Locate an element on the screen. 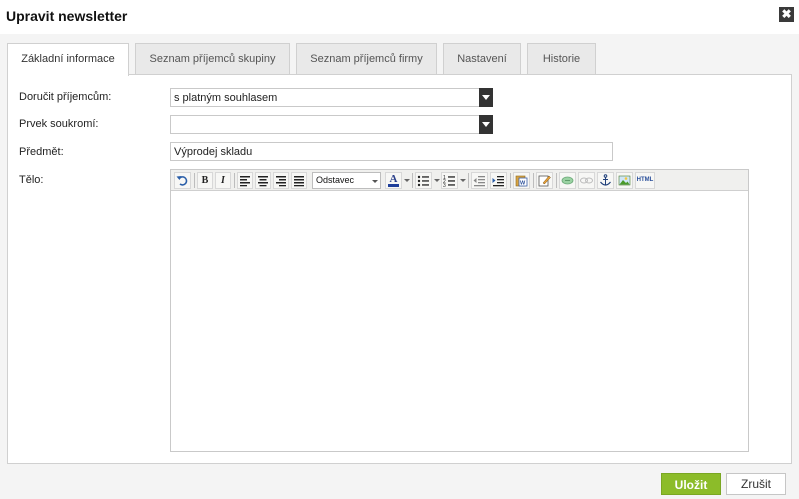  bullet-list-icon is located at coordinates (423, 180).